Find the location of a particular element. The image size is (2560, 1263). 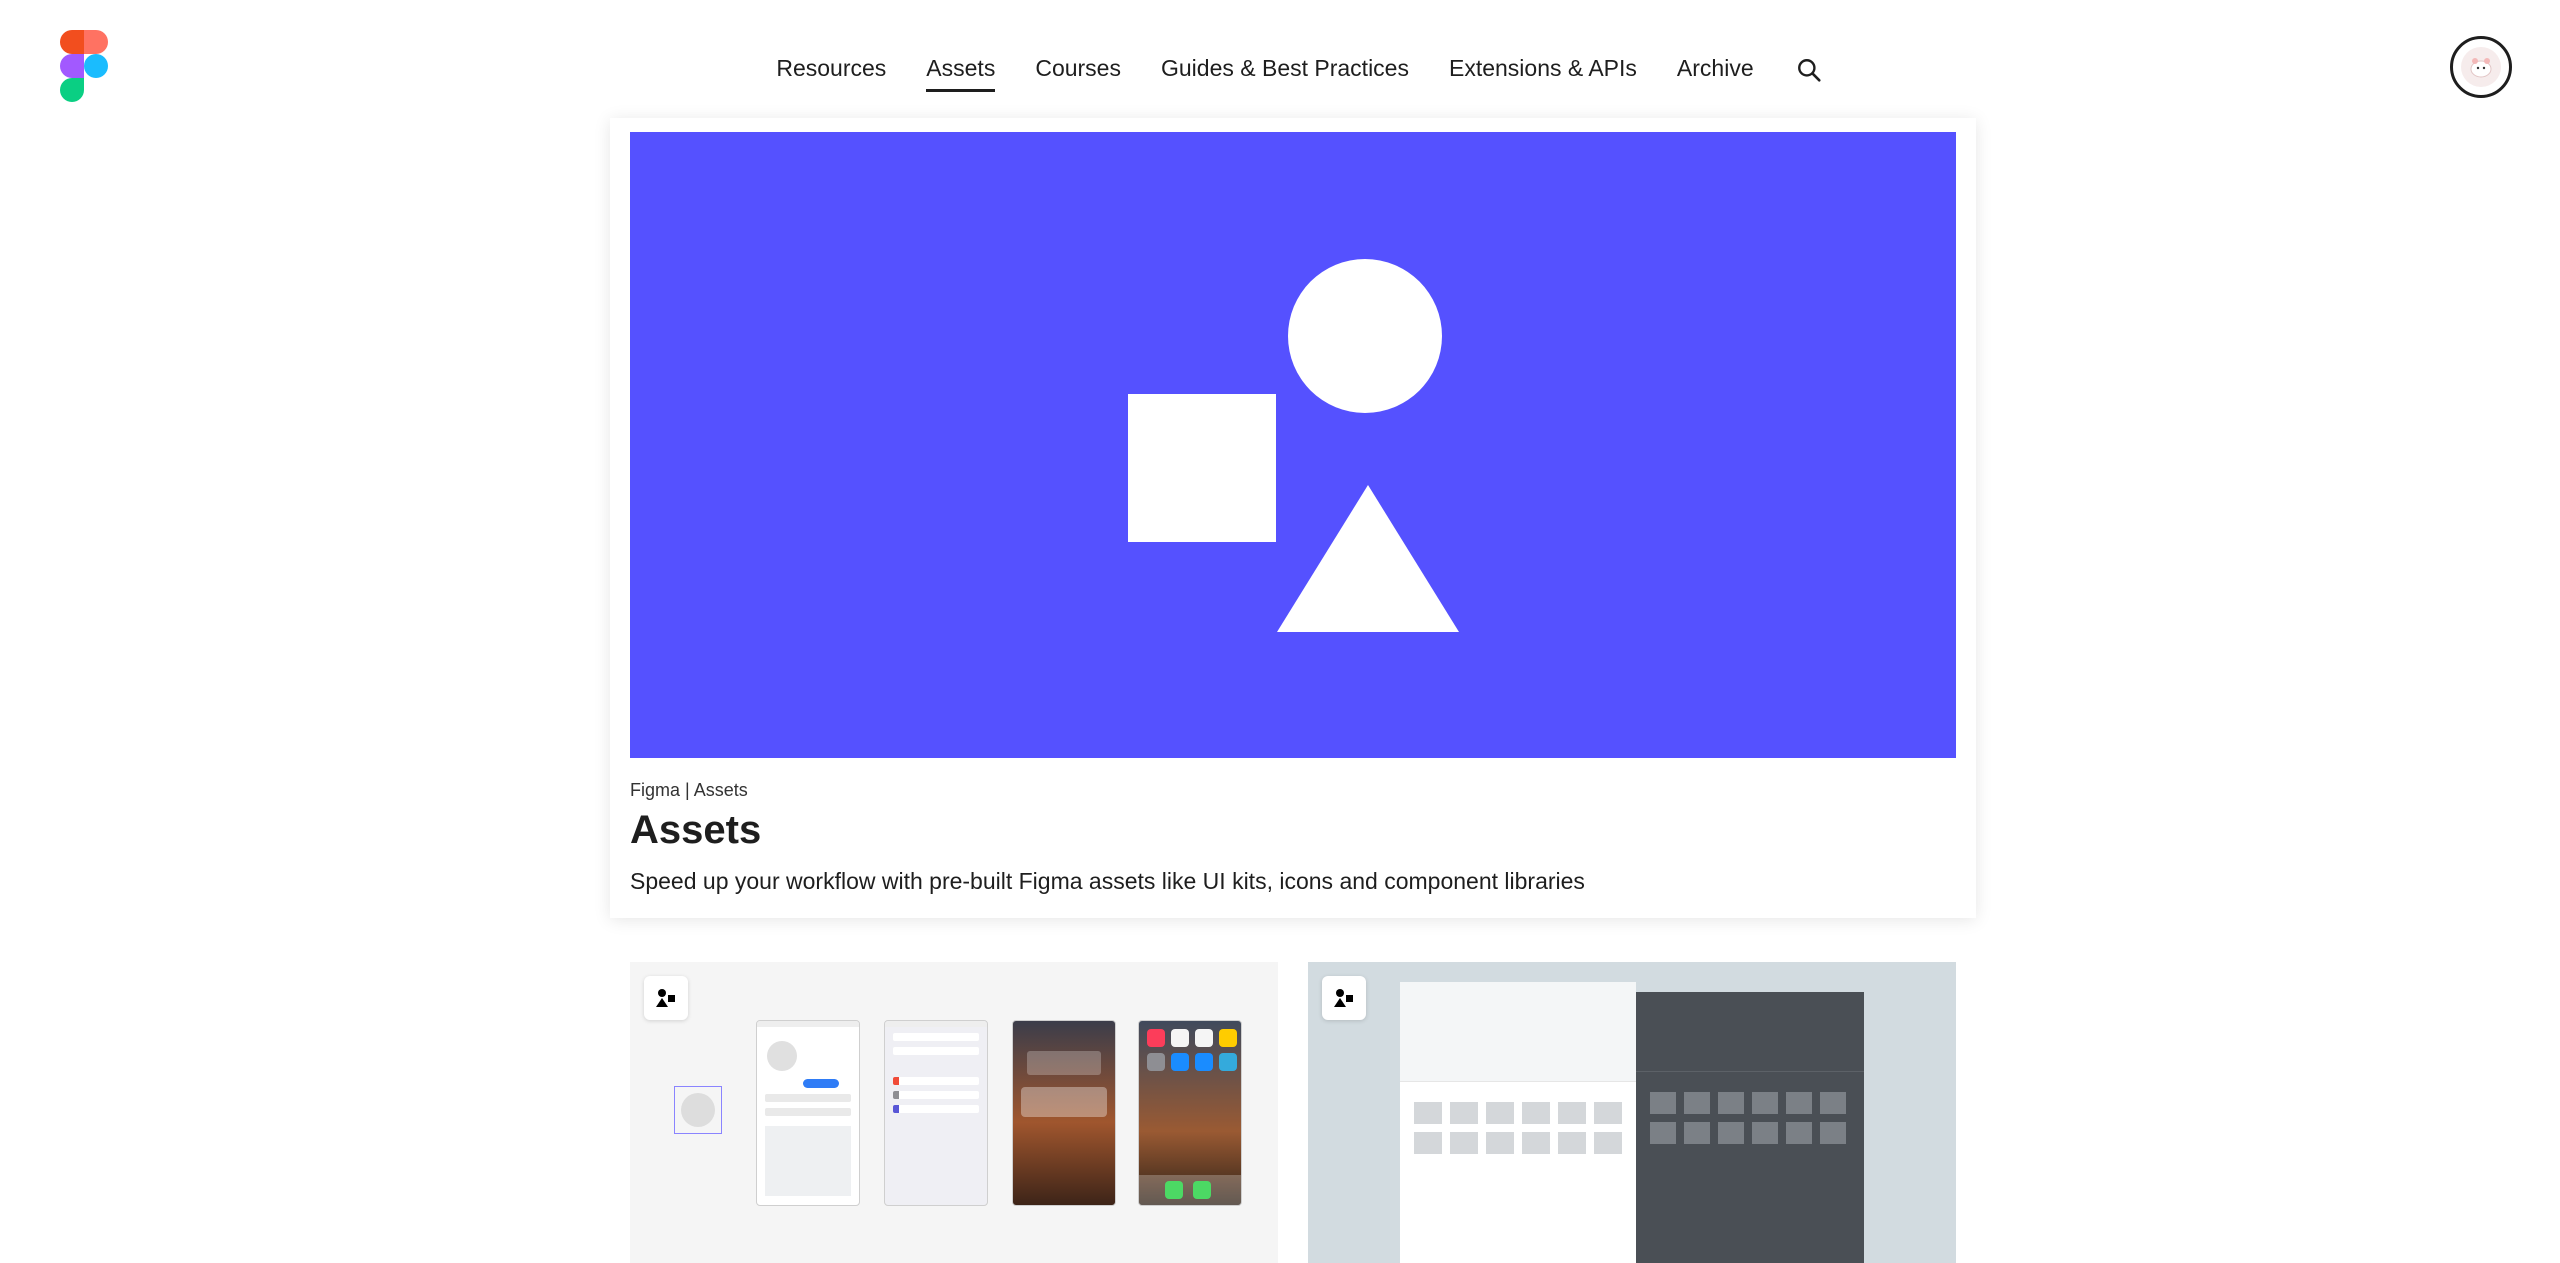

search-icon is located at coordinates (1809, 70).